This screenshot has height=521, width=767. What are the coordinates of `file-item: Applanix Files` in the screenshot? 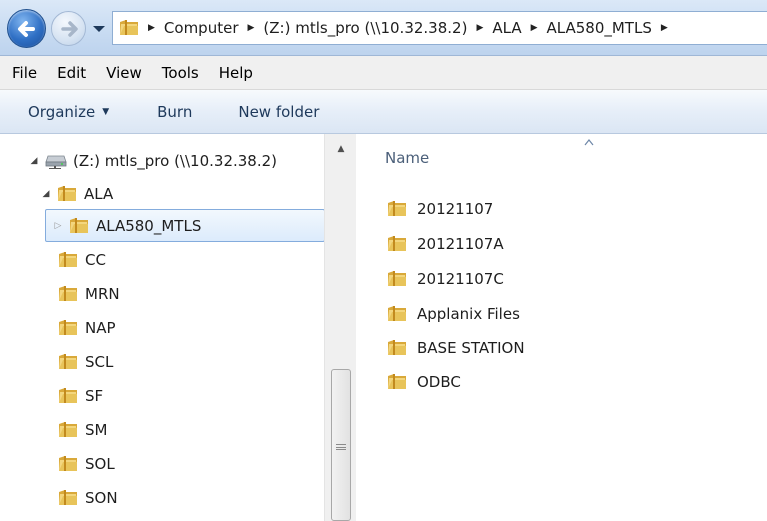 It's located at (453, 314).